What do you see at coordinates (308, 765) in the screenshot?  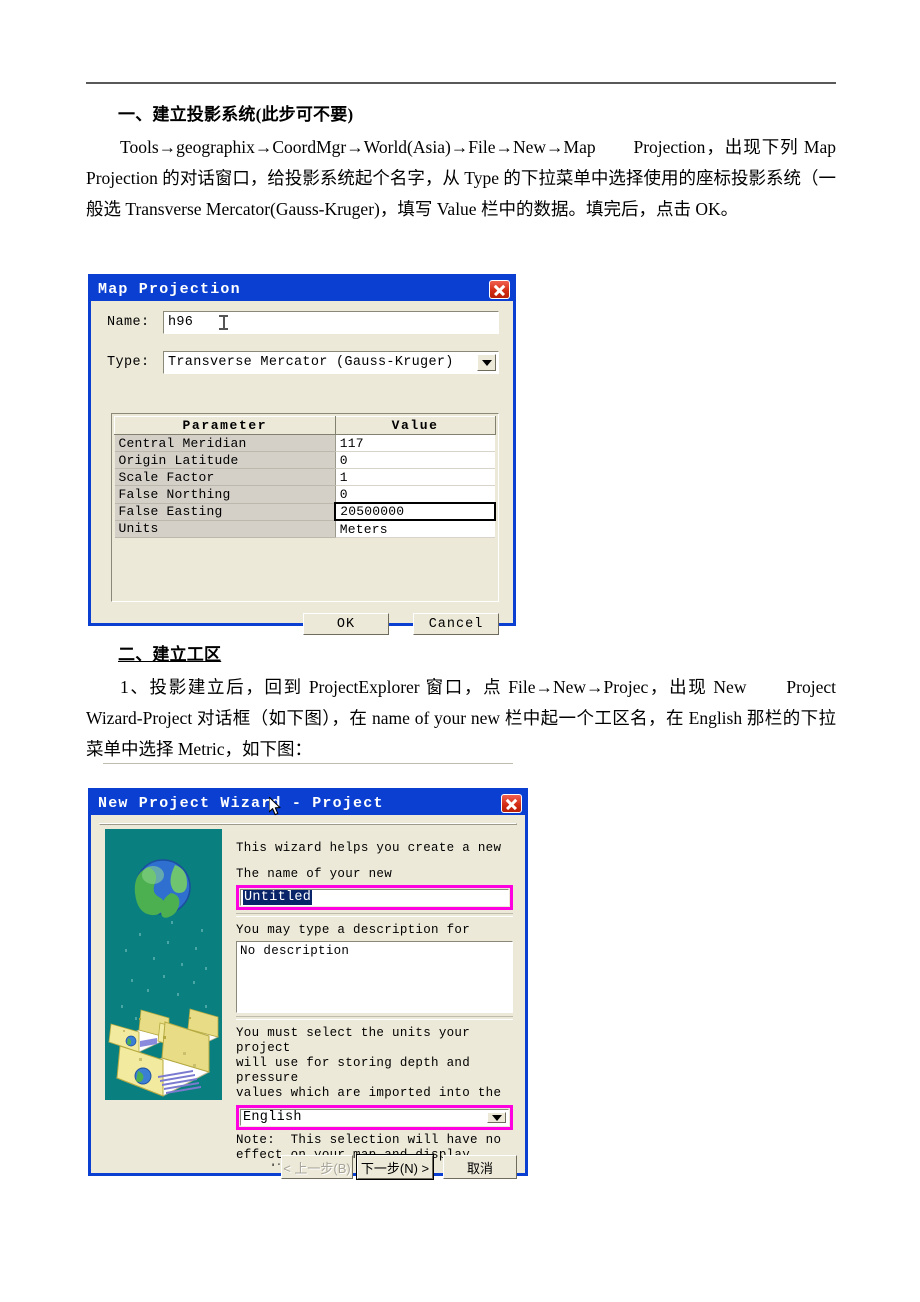 I see `wizard-footer-divider` at bounding box center [308, 765].